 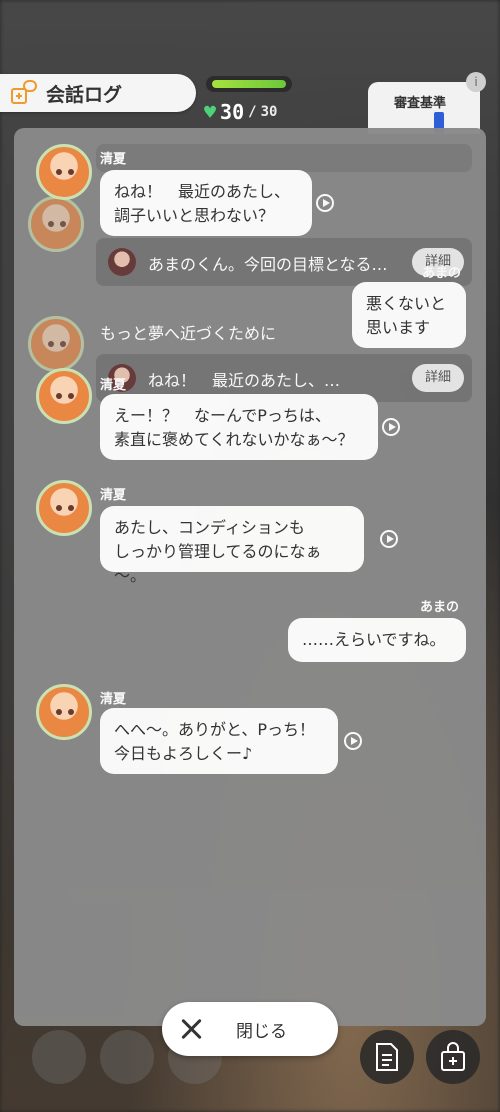 I want to click on hp-bar-fill, so click(x=249, y=84).